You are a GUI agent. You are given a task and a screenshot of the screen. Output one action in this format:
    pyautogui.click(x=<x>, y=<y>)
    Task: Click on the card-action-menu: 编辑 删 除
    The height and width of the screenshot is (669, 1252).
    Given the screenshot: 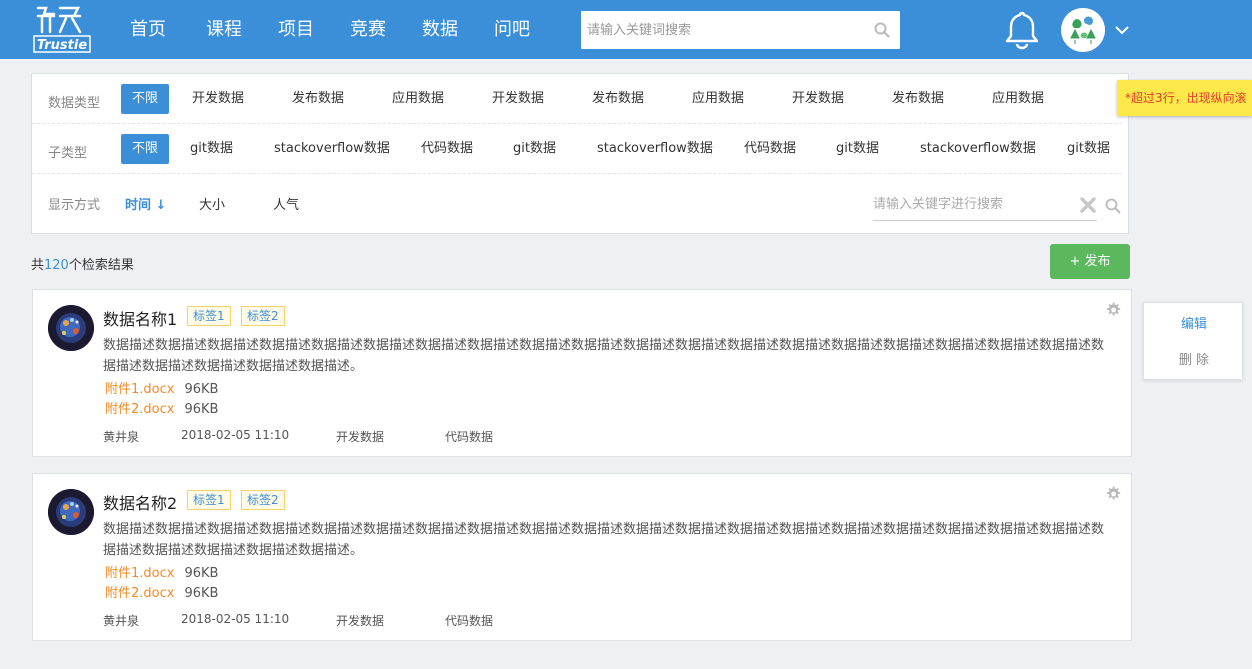 What is the action you would take?
    pyautogui.click(x=1193, y=341)
    